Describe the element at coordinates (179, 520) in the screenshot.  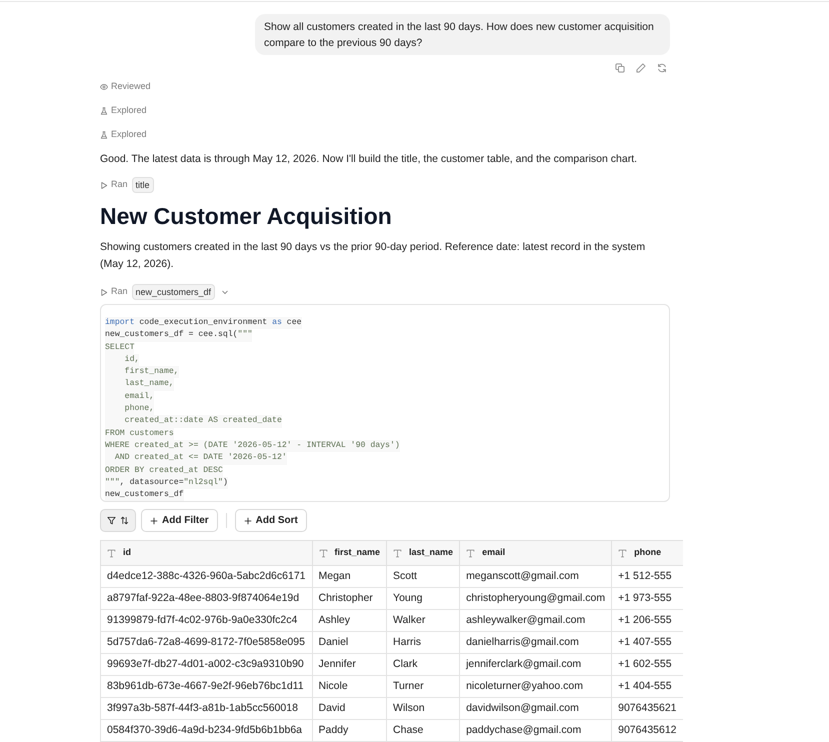
I see `add-button: Add Filter` at that location.